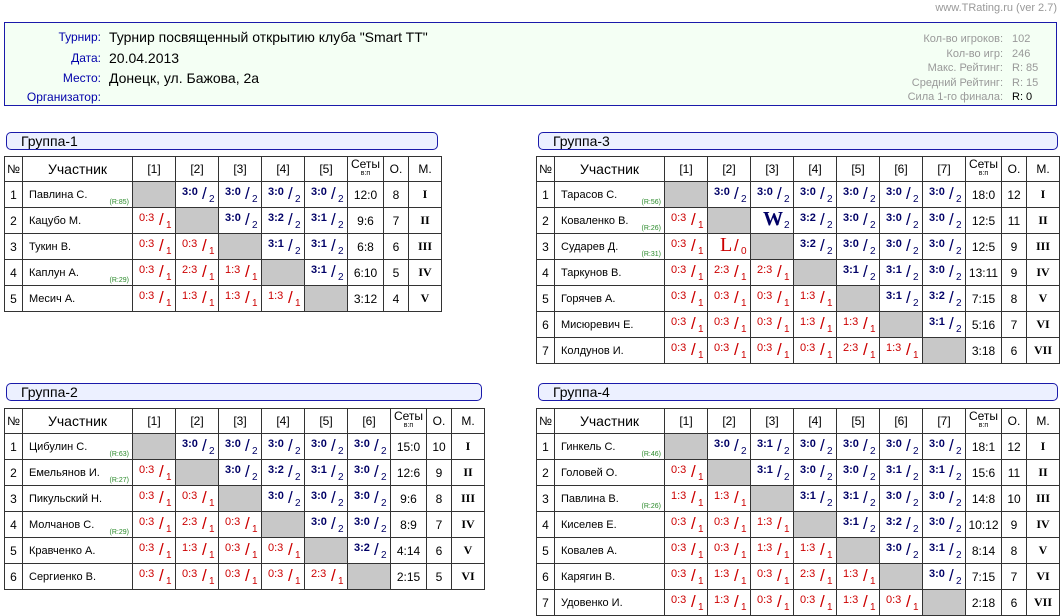 This screenshot has width=1063, height=616. I want to click on participant-name: Колдунов И., so click(609, 350).